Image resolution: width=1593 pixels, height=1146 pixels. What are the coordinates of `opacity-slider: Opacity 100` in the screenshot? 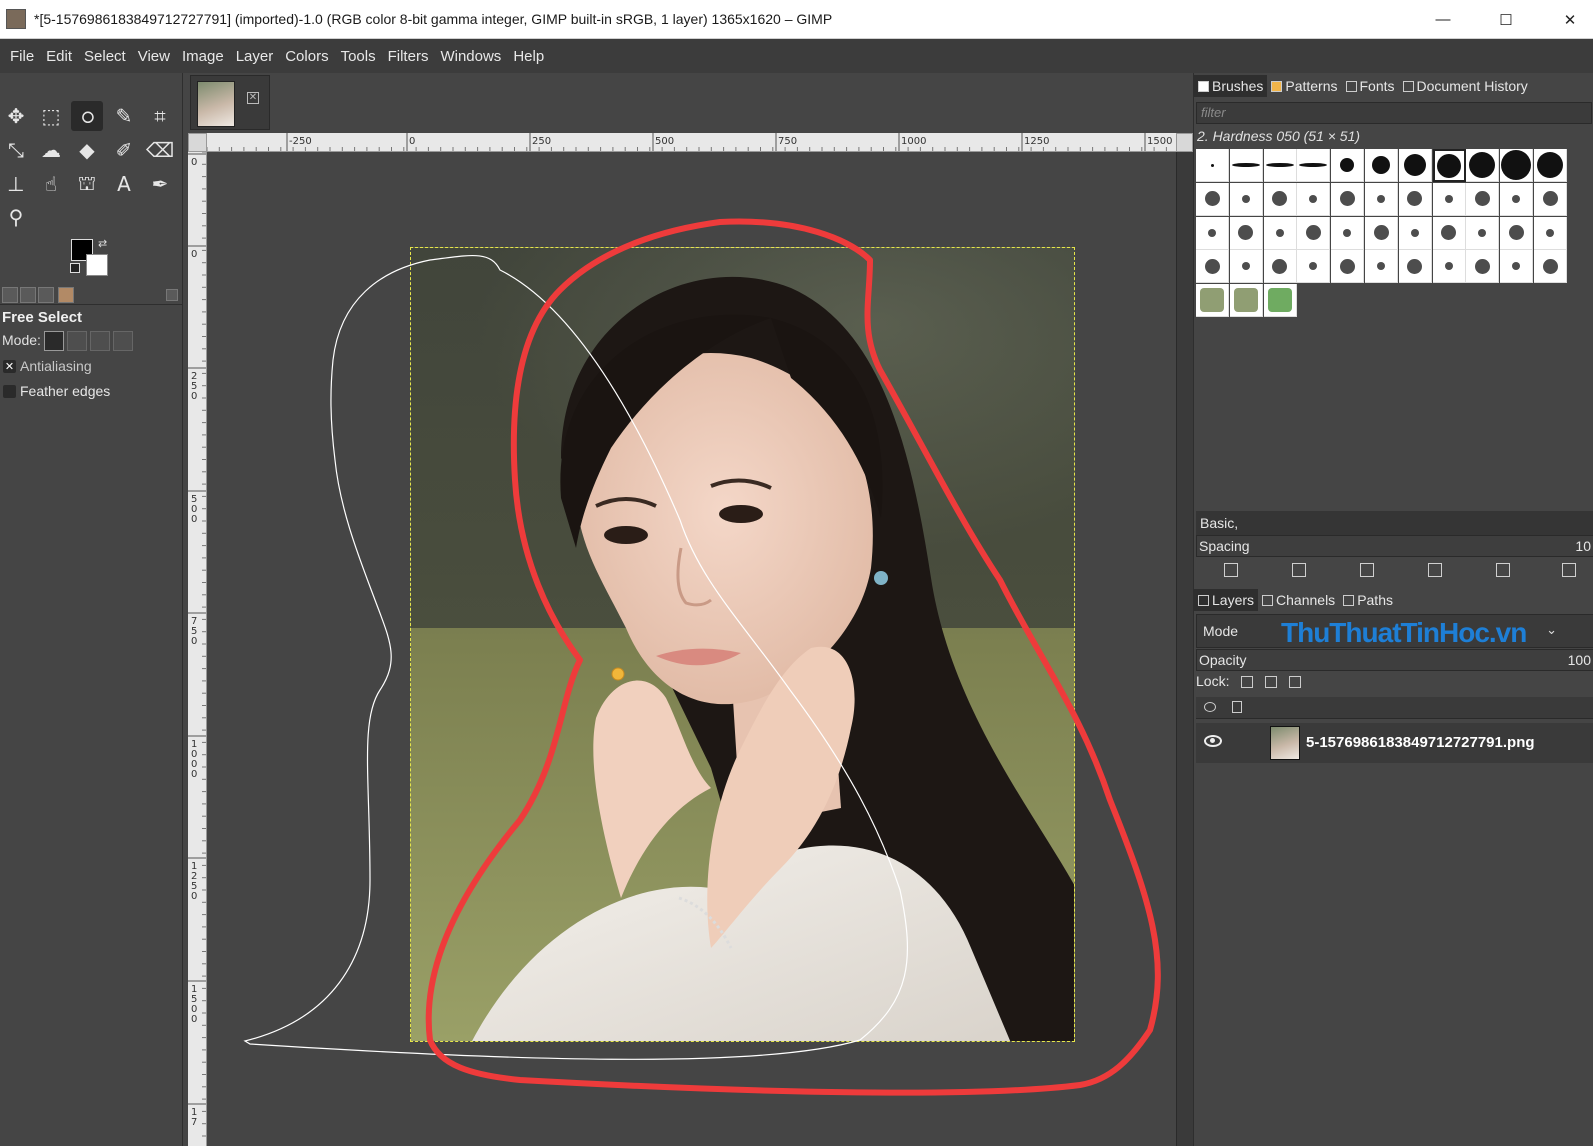 It's located at (1394, 660).